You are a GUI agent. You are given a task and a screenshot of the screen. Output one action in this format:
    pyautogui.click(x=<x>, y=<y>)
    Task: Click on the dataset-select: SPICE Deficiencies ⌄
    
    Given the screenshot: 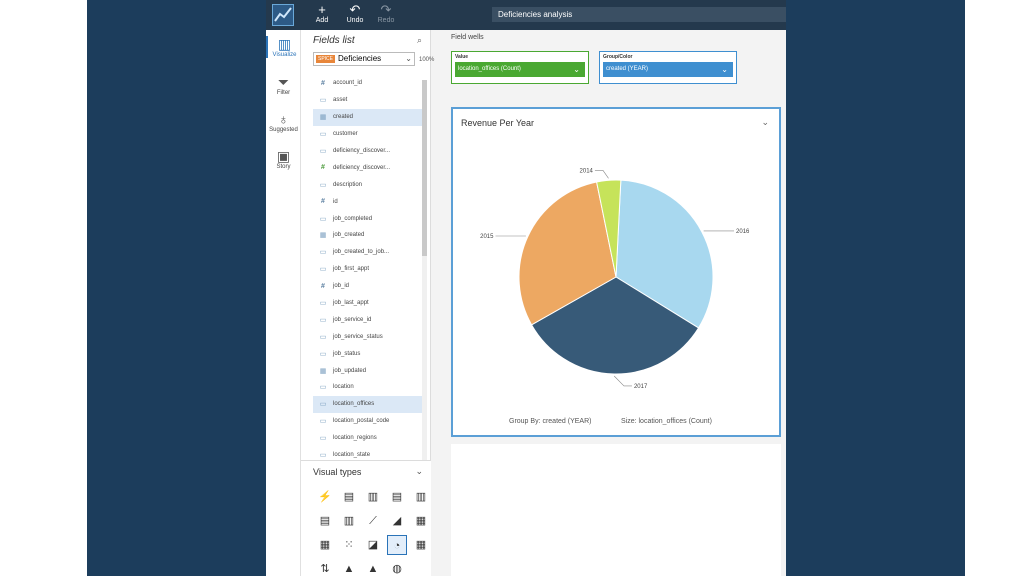 What is the action you would take?
    pyautogui.click(x=364, y=59)
    